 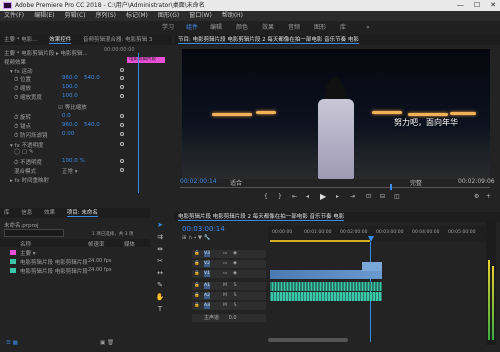 I want to click on opacity-value: 100.0 %, so click(x=73, y=161).